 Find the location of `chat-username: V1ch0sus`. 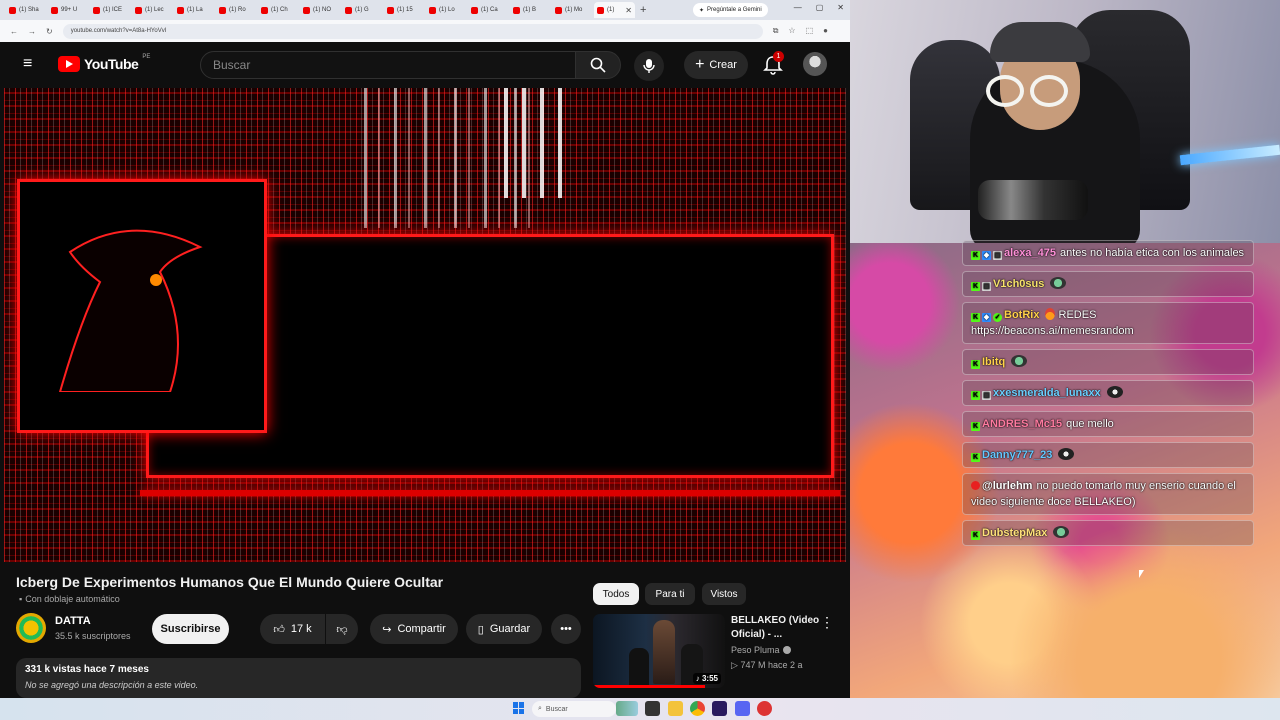

chat-username: V1ch0sus is located at coordinates (1018, 284).